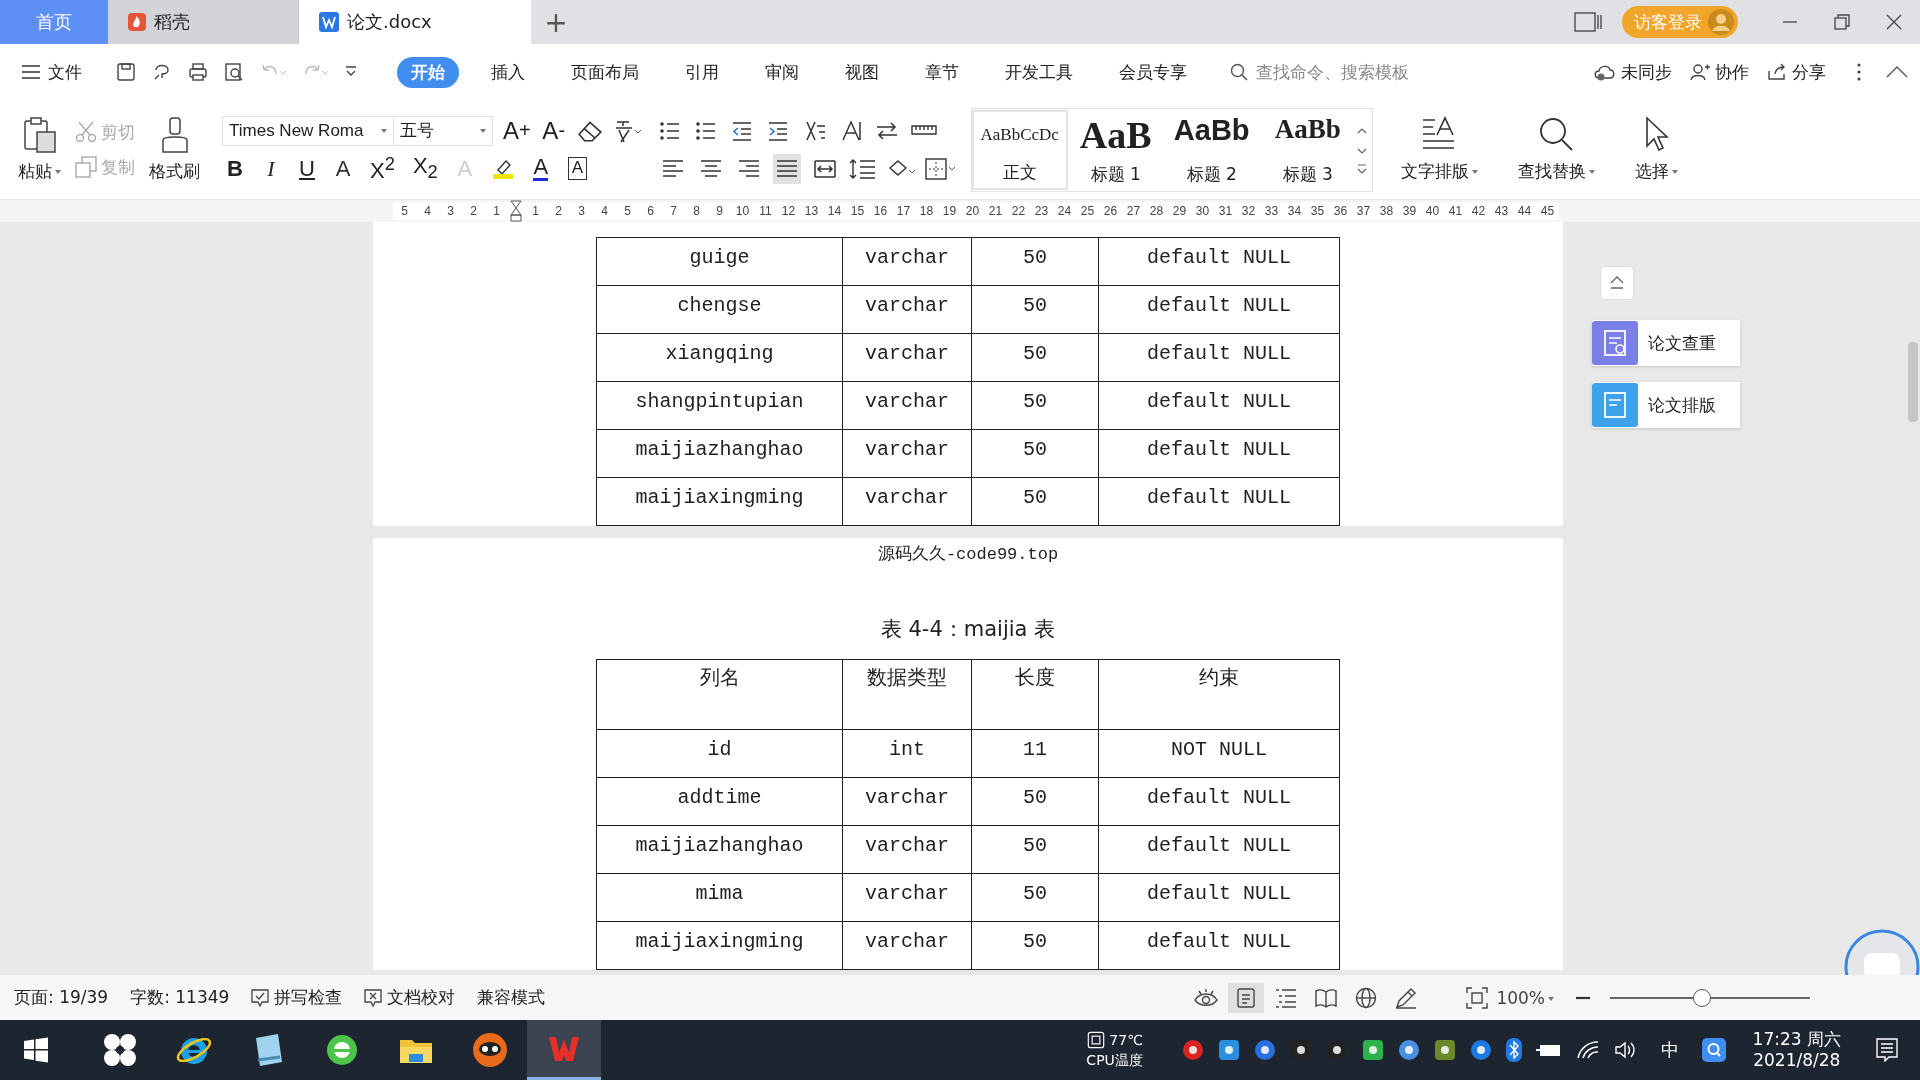  Describe the element at coordinates (719, 501) in the screenshot. I see `table-cell: maijiaxingming` at that location.